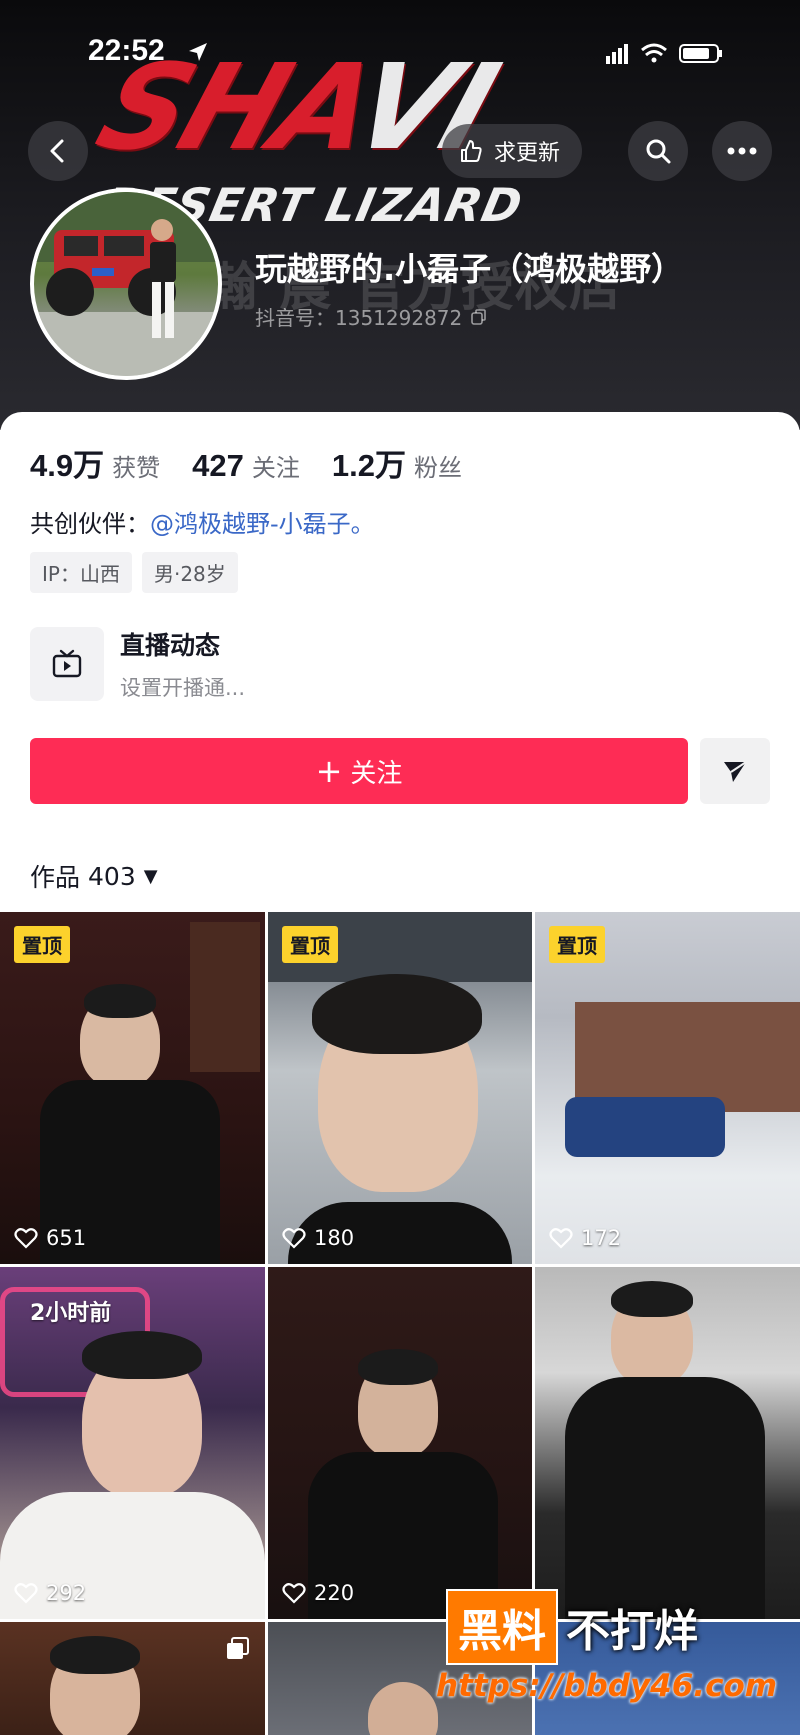  Describe the element at coordinates (189, 572) in the screenshot. I see `gender-age-tag: 男·28岁` at that location.